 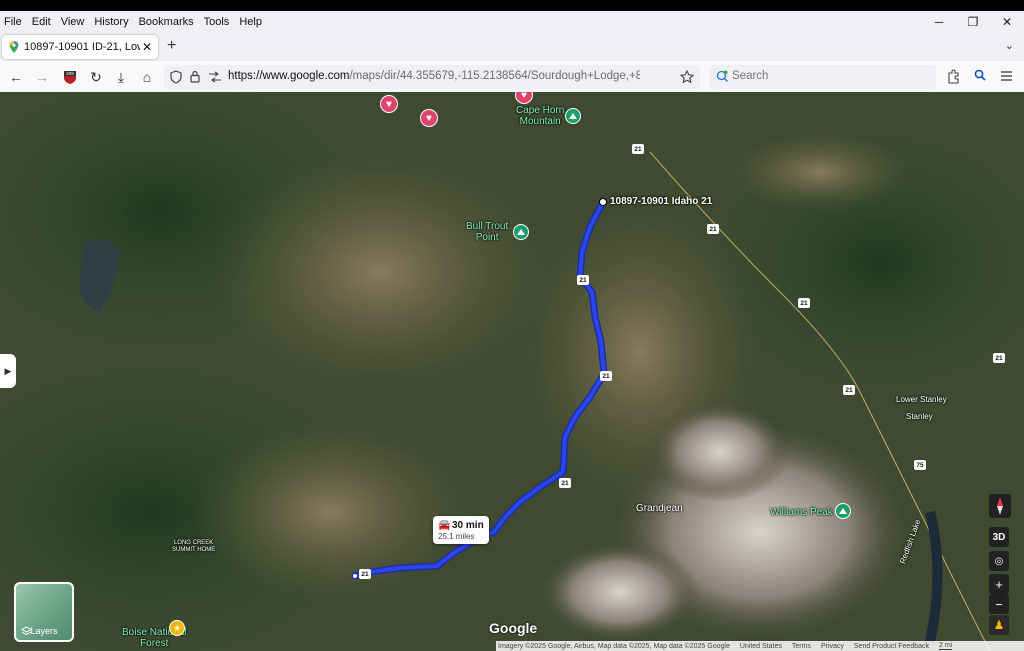 What do you see at coordinates (14, 47) in the screenshot?
I see `maps-pin-icon` at bounding box center [14, 47].